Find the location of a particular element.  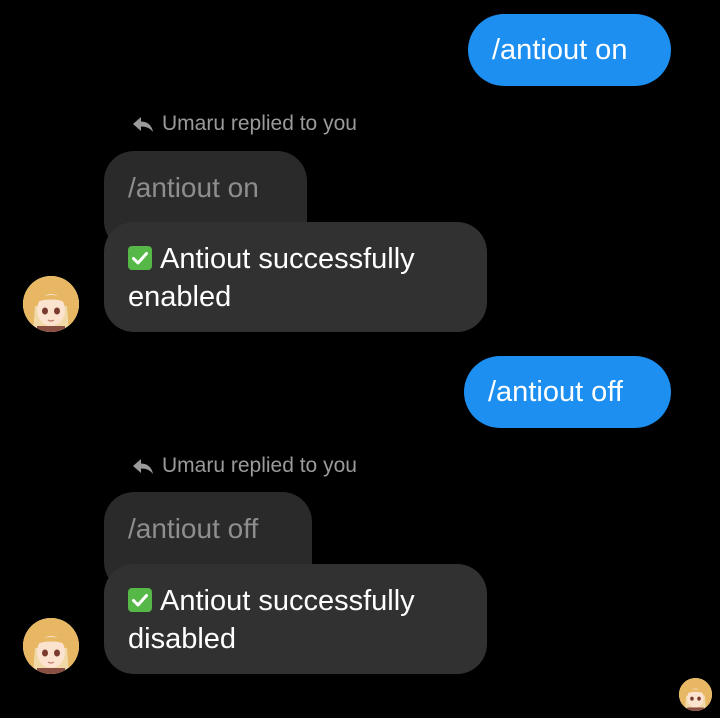

quoted-message-text: /antiout on is located at coordinates (193, 187).